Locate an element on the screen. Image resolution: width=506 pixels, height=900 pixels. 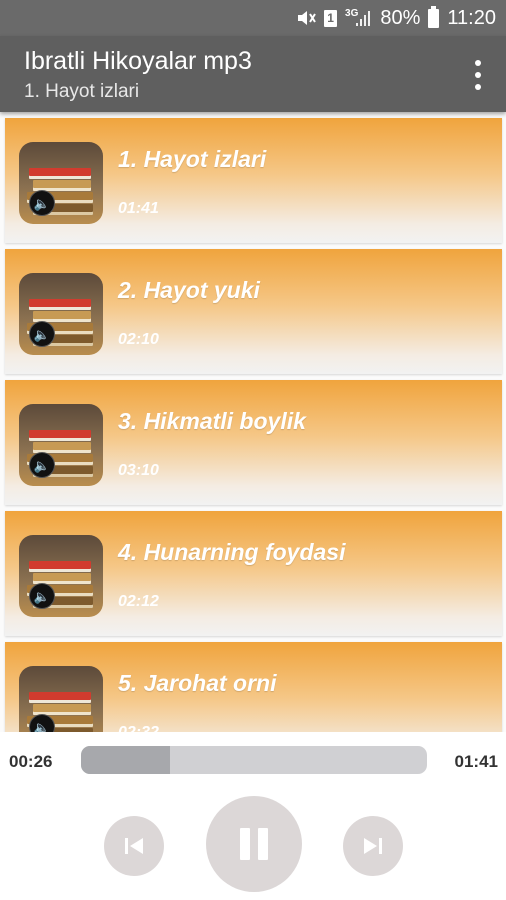
track-title: 1. Hayot izlari is located at coordinates (192, 159).